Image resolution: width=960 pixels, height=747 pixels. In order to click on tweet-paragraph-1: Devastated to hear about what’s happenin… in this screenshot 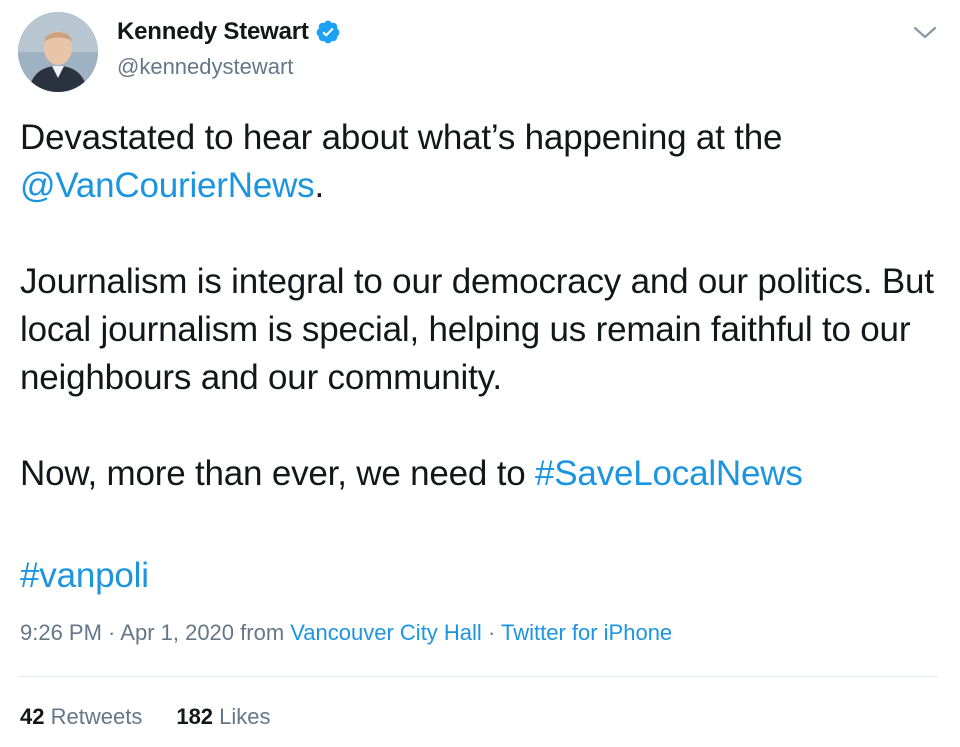, I will do `click(482, 162)`.